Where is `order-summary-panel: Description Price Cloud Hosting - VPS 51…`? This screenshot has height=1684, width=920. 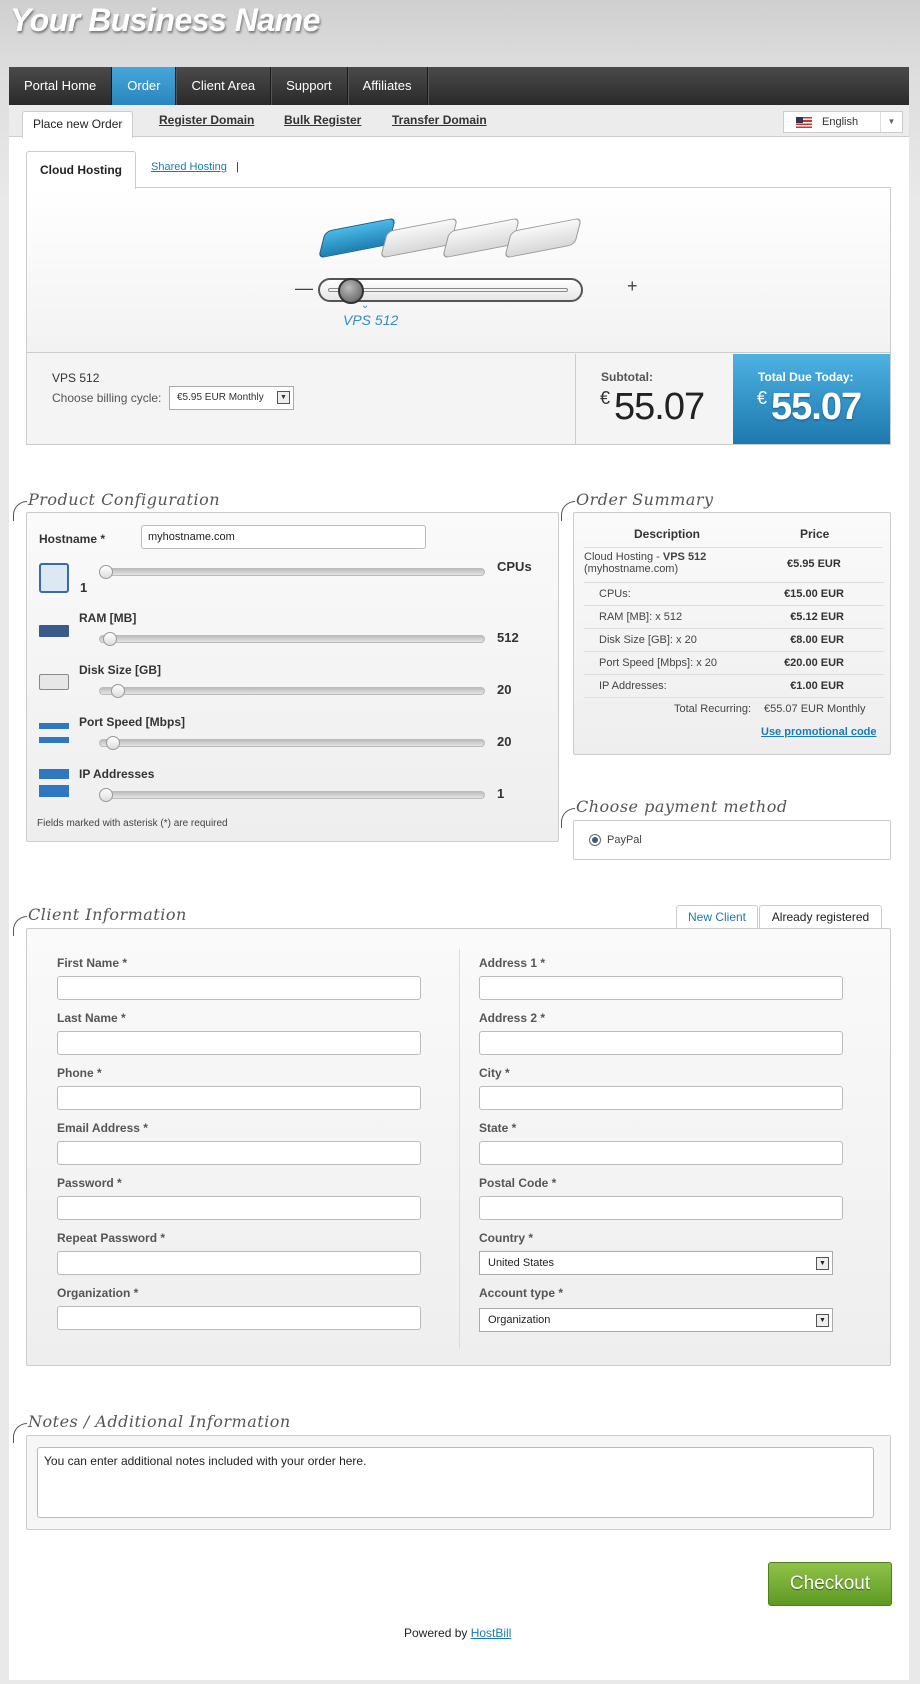
order-summary-panel: Description Price Cloud Hosting - VPS 51… is located at coordinates (732, 633).